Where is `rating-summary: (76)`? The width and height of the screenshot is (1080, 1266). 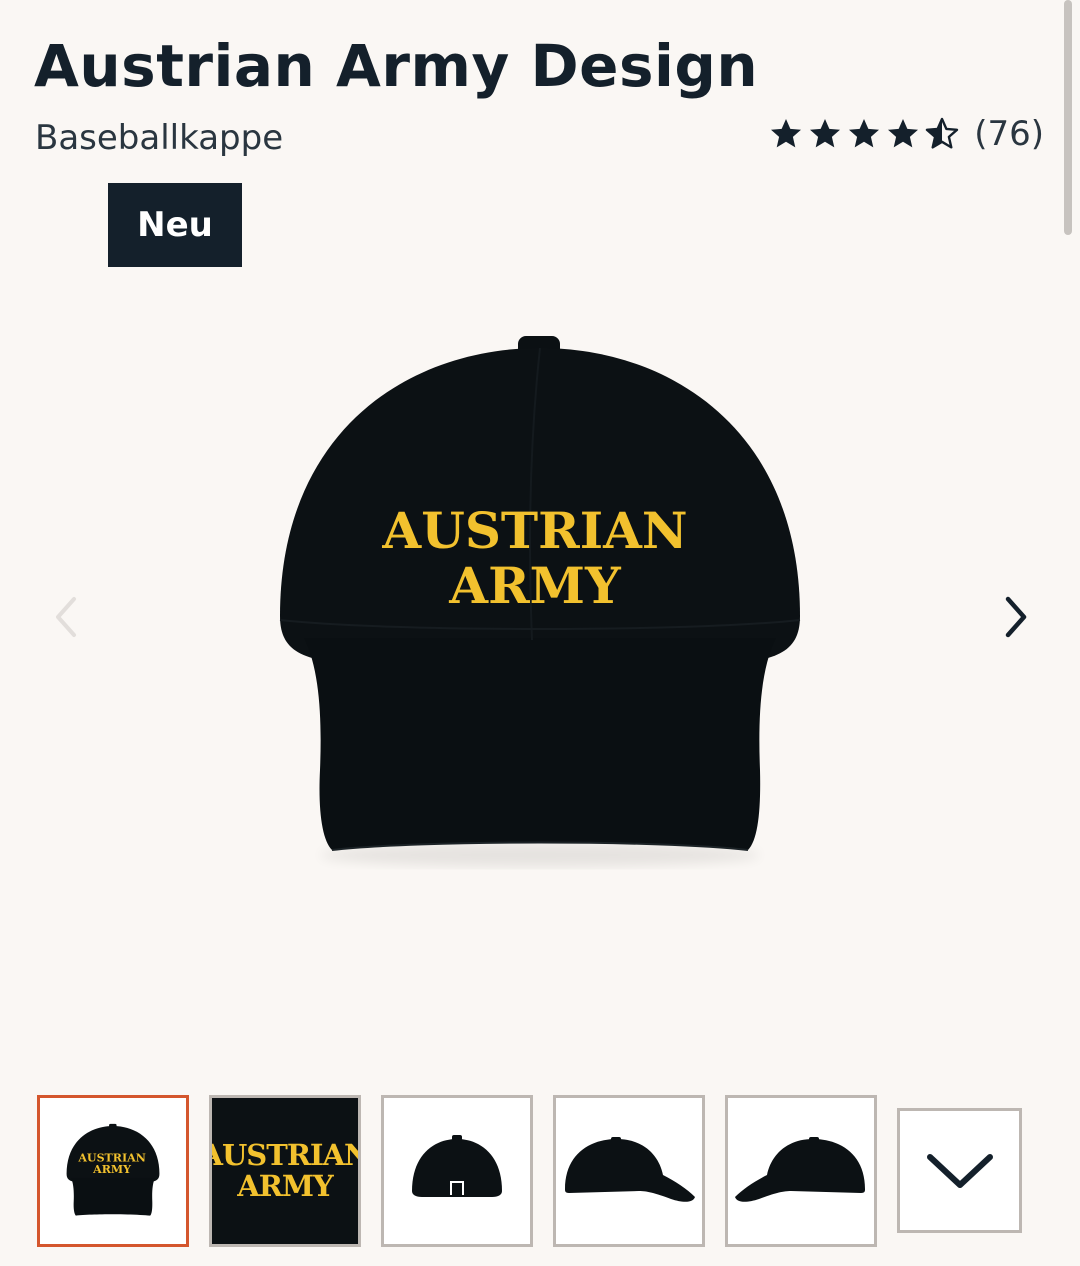
rating-summary: (76) is located at coordinates (906, 134).